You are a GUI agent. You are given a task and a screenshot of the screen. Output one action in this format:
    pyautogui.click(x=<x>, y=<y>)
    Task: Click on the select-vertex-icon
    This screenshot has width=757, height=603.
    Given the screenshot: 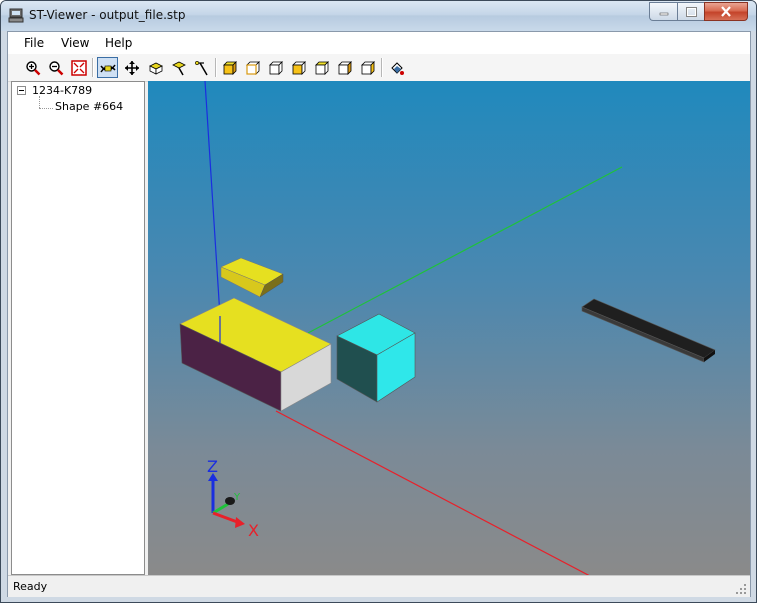 What is the action you would take?
    pyautogui.click(x=201, y=67)
    